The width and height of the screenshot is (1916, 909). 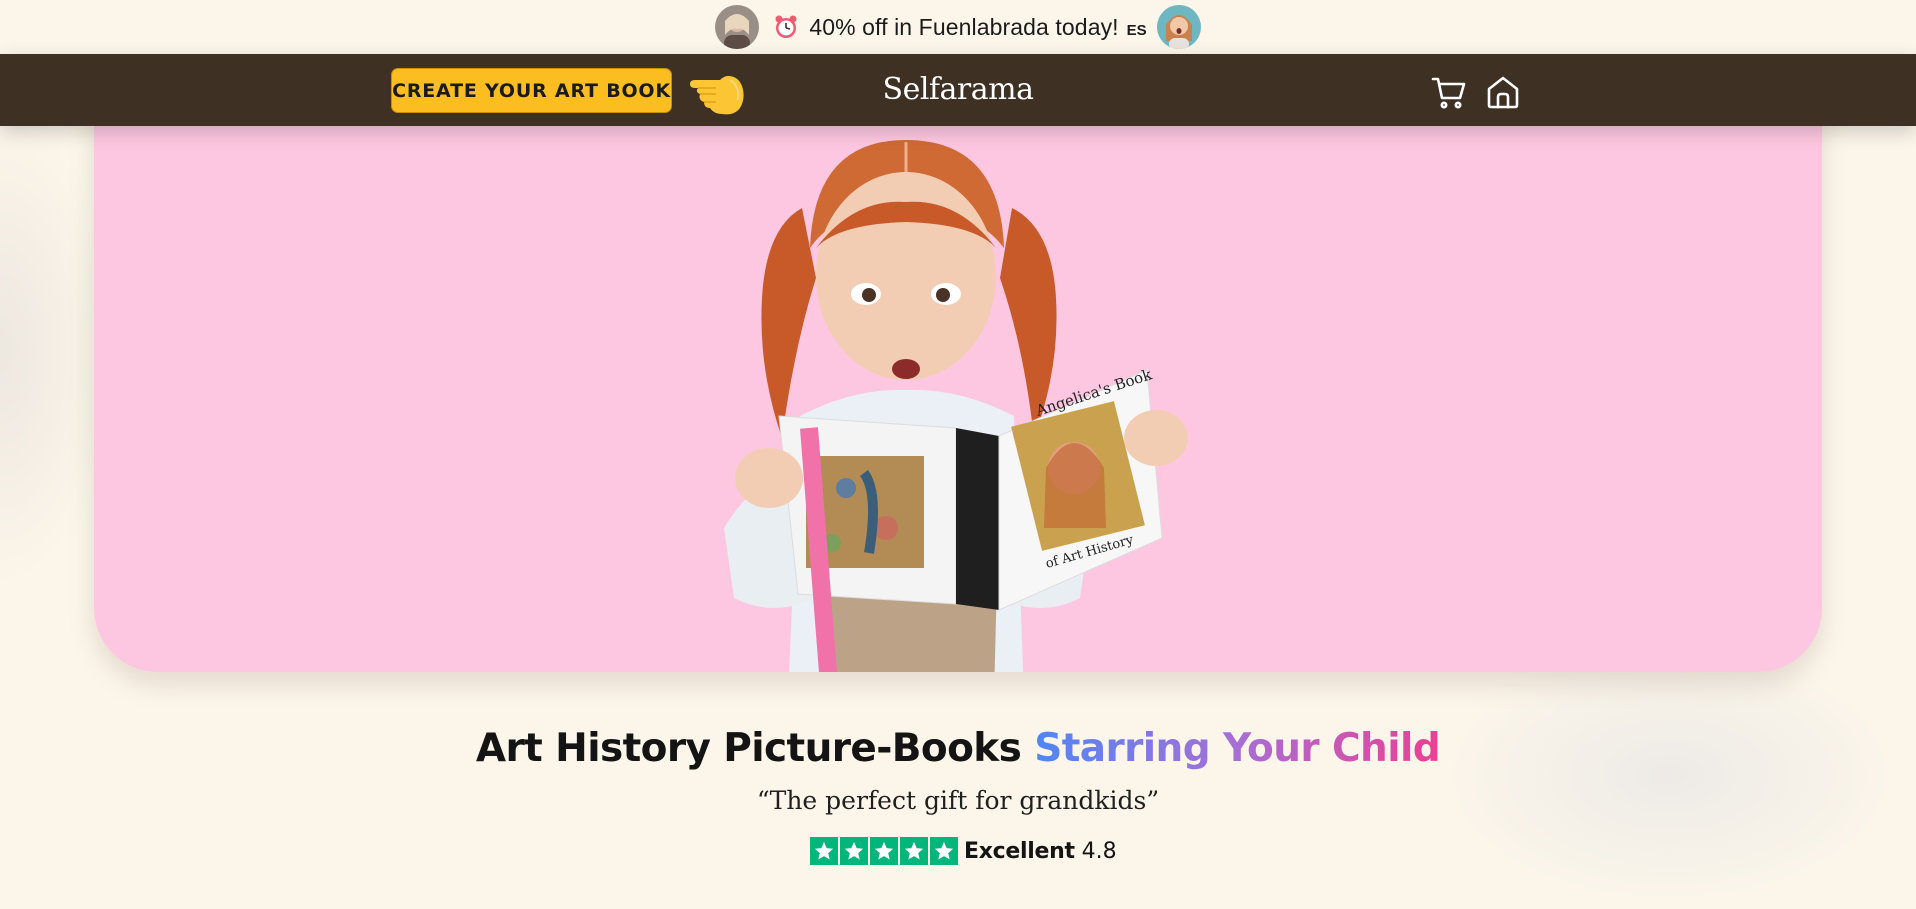 I want to click on site-header: CREATE YOUR ART BOOK Selfarama, so click(x=958, y=90).